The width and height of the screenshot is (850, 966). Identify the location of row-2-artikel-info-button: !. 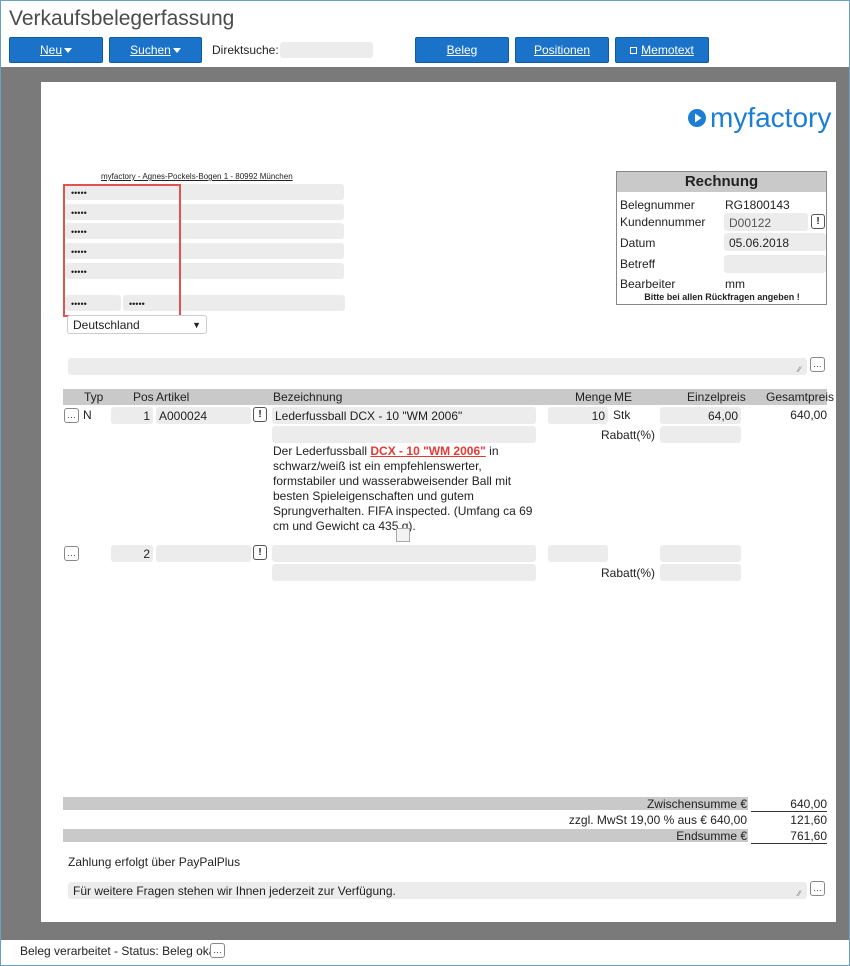
(260, 552).